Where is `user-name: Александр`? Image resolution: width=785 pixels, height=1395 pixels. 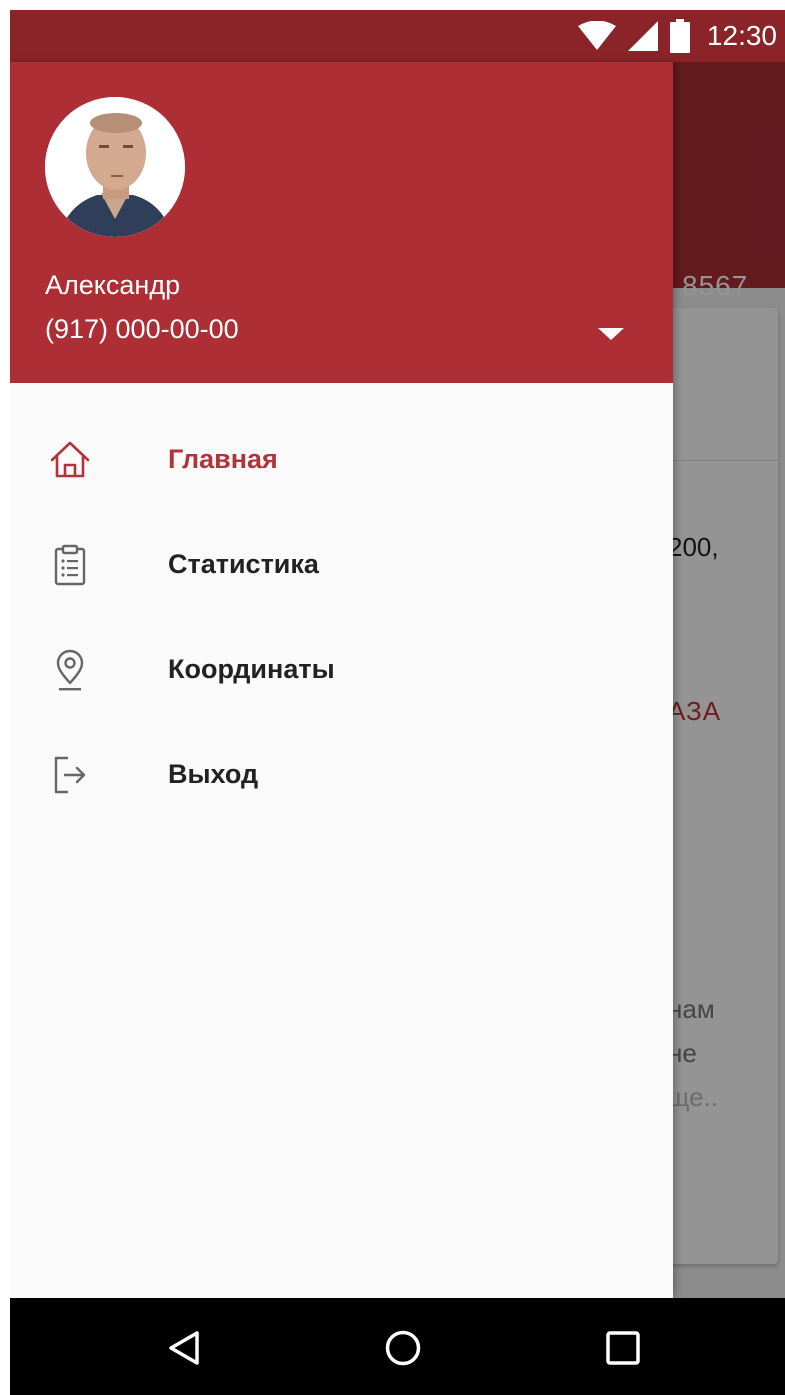
user-name: Александр is located at coordinates (113, 285).